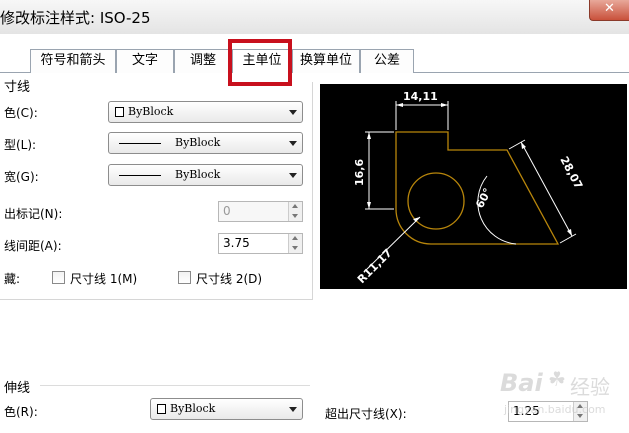 This screenshot has height=433, width=629. Describe the element at coordinates (366, 414) in the screenshot. I see `extend-beyond-dim-lines-label: 超出尺寸线(X):` at that location.